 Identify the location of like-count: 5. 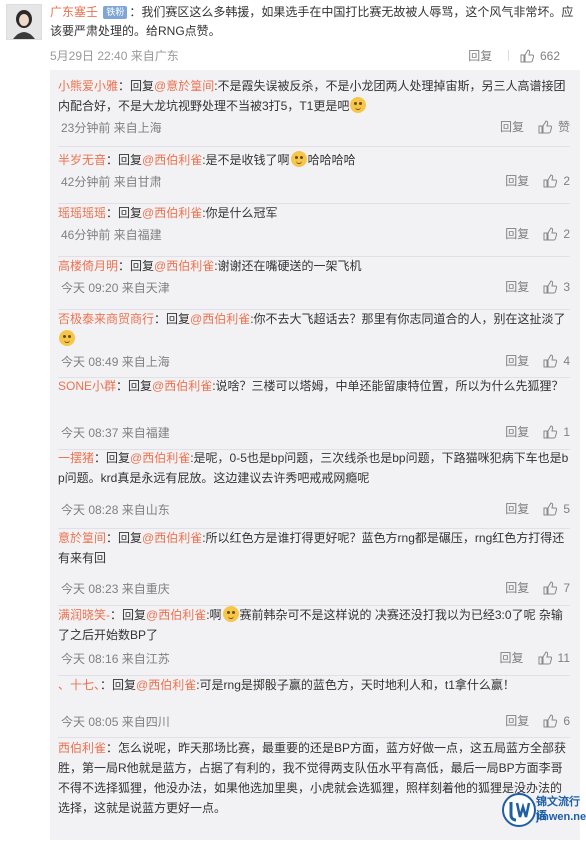
(566, 509).